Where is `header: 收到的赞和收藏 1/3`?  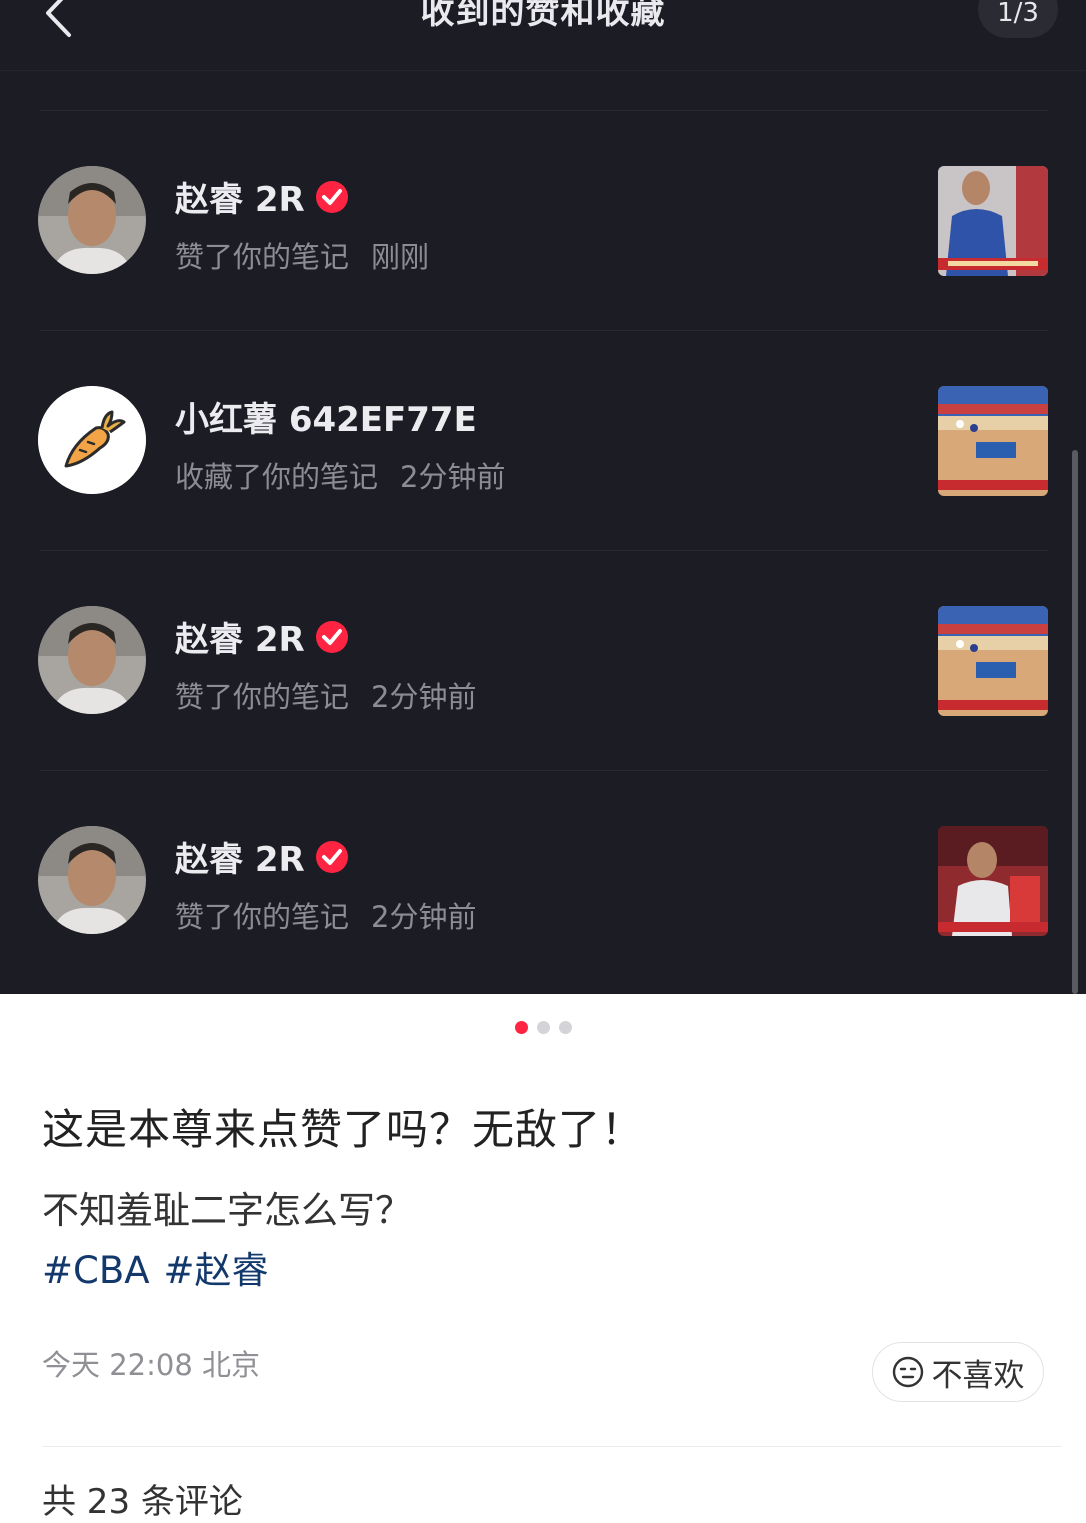 header: 收到的赞和收藏 1/3 is located at coordinates (543, 35).